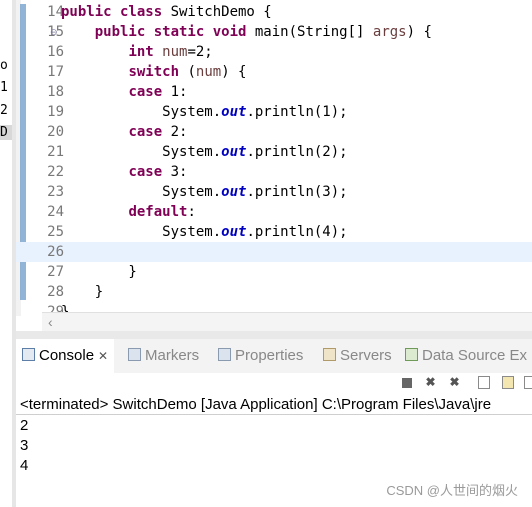 Image resolution: width=532 pixels, height=507 pixels. I want to click on code-line: 16 int num=2;, so click(274, 52).